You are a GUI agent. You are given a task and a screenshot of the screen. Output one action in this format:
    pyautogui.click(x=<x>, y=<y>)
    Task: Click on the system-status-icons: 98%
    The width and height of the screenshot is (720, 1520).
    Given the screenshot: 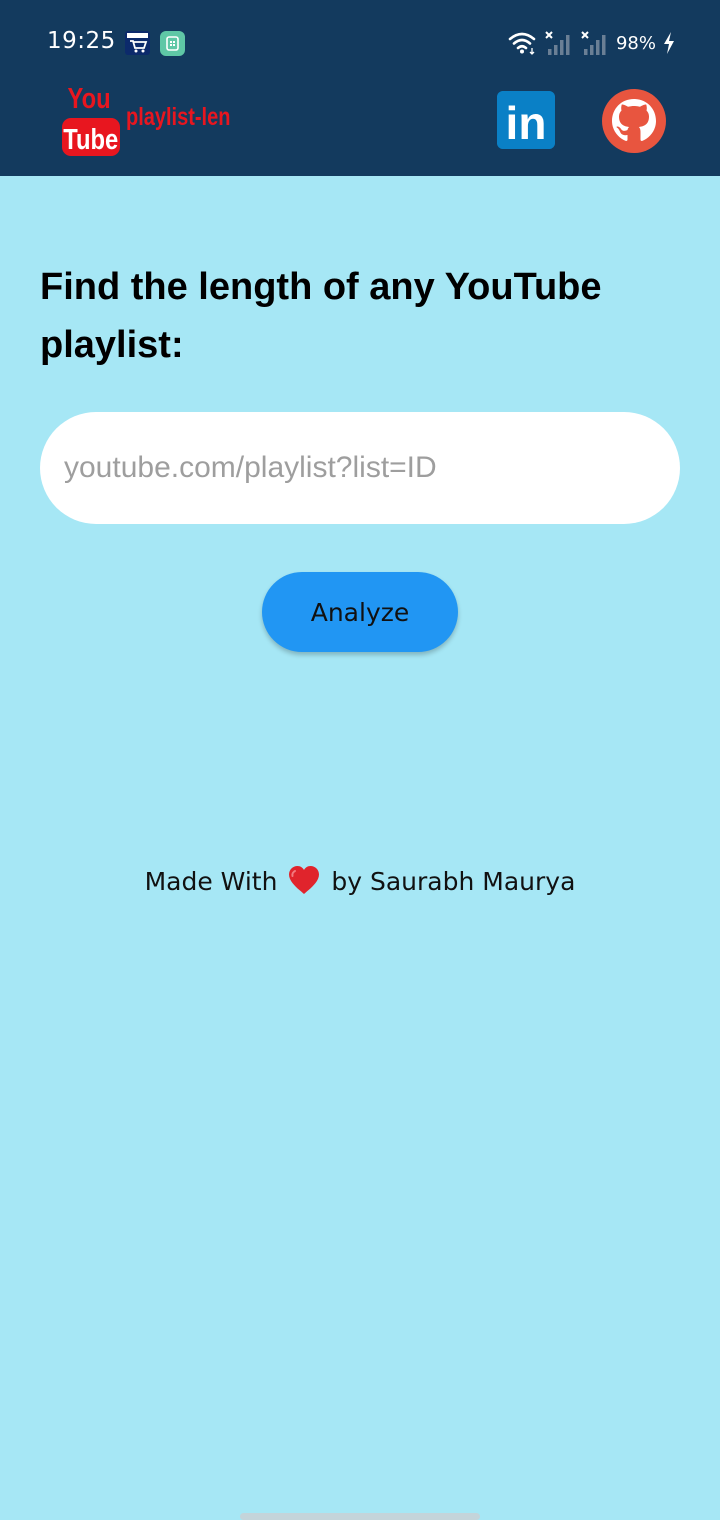 What is the action you would take?
    pyautogui.click(x=592, y=43)
    